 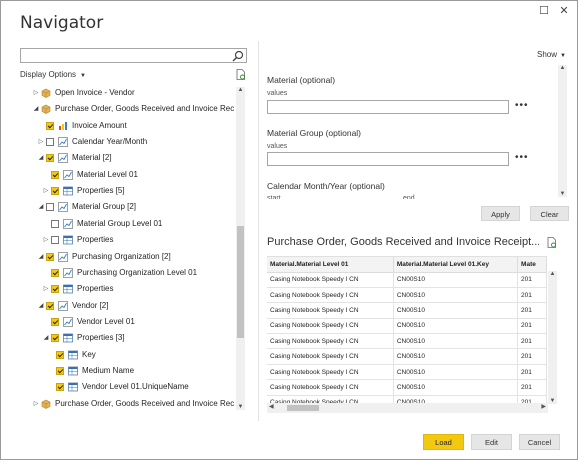 What do you see at coordinates (240, 282) in the screenshot?
I see `tree-scroll-thumb` at bounding box center [240, 282].